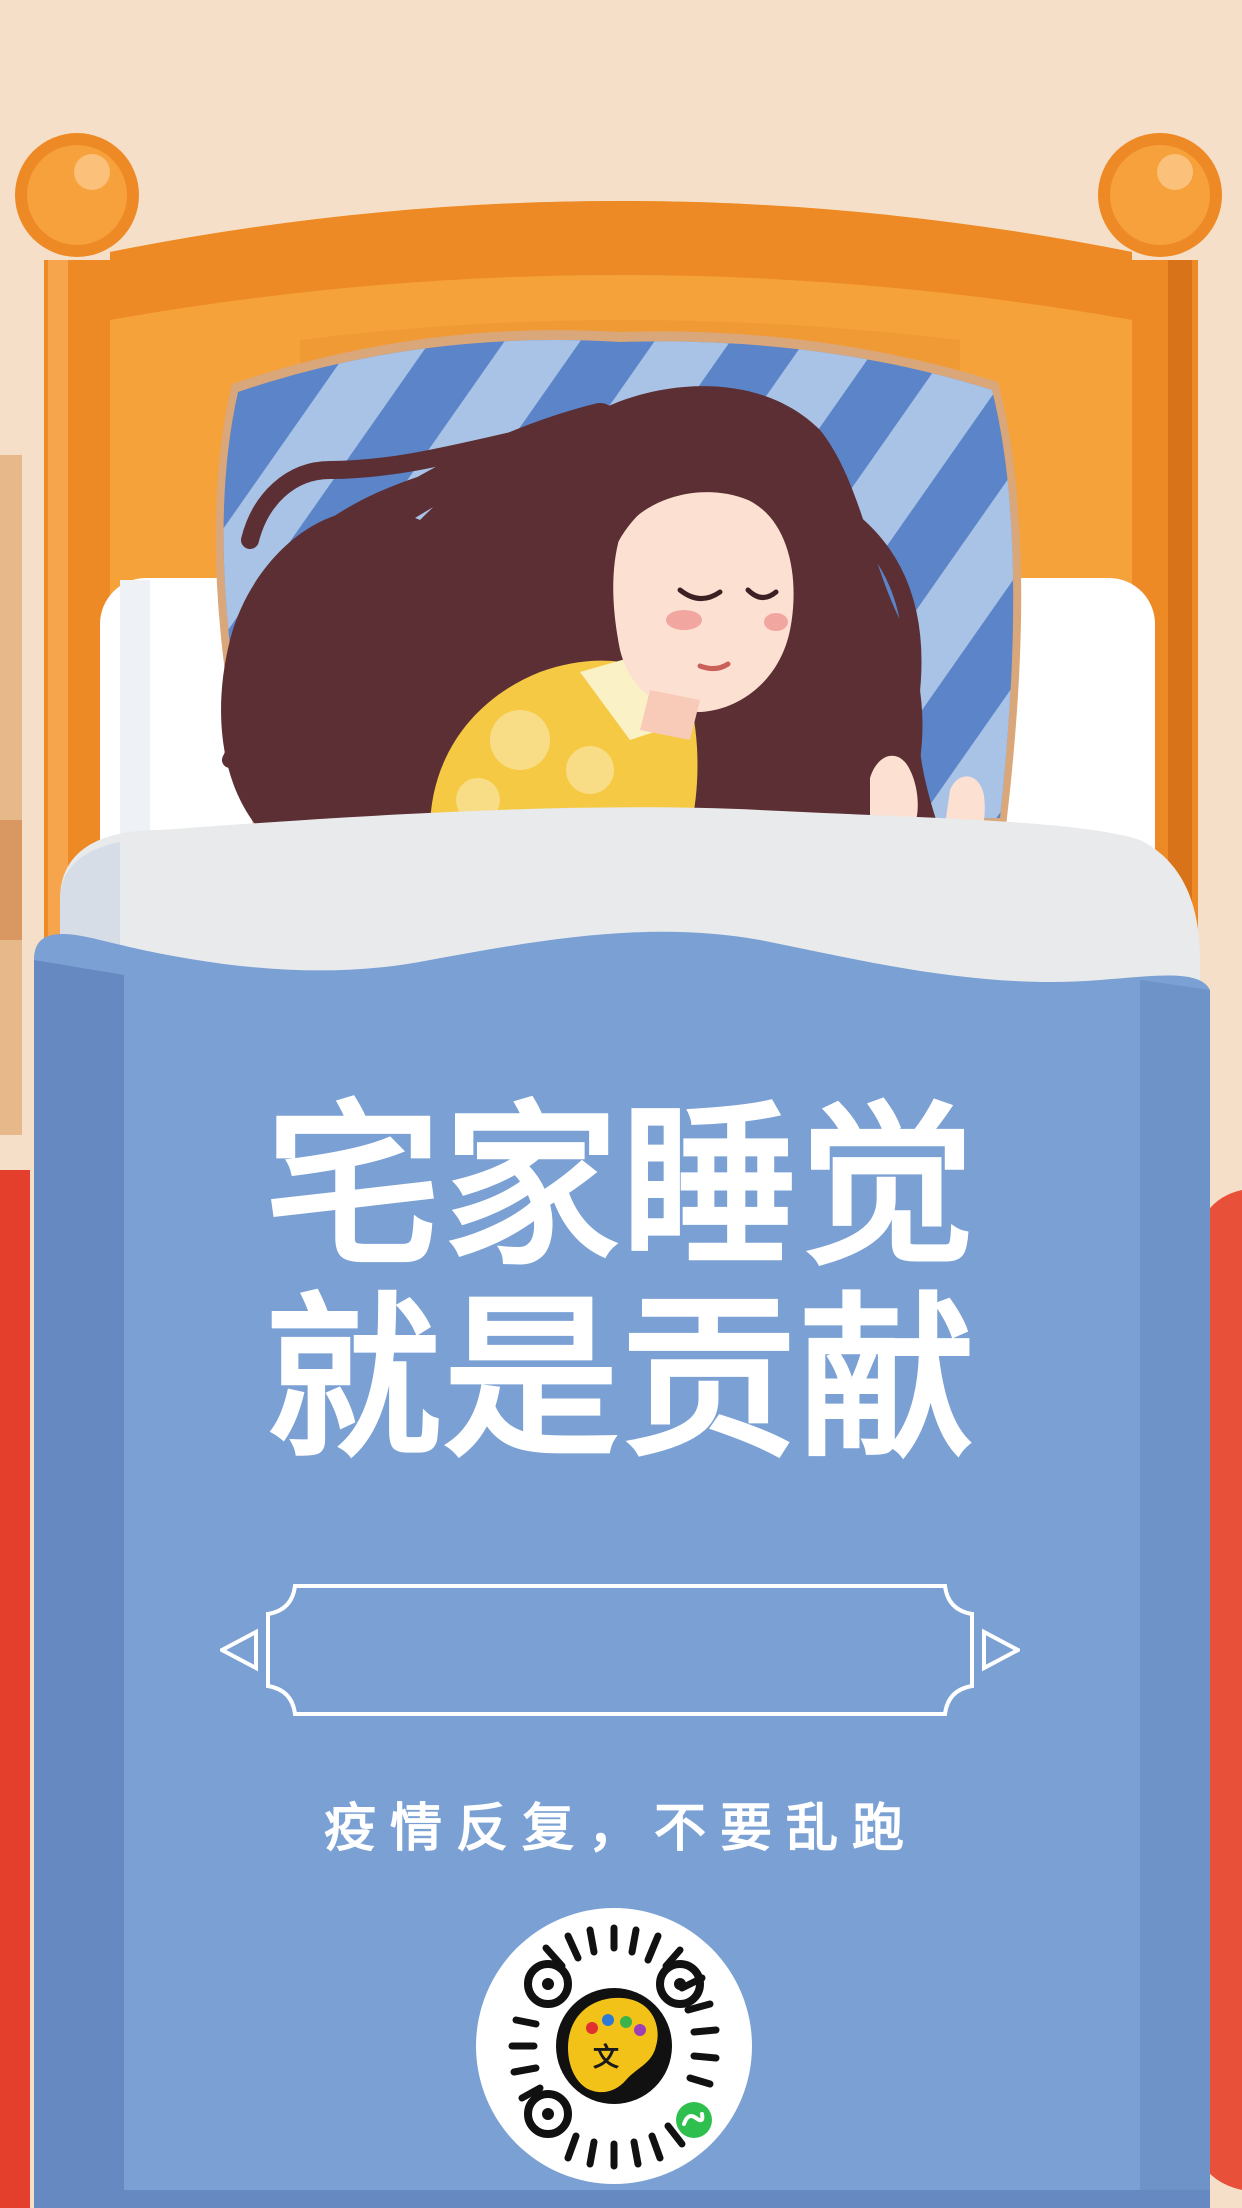  Describe the element at coordinates (620, 1829) in the screenshot. I see `tagline: 疫情反复，不要乱跑` at that location.